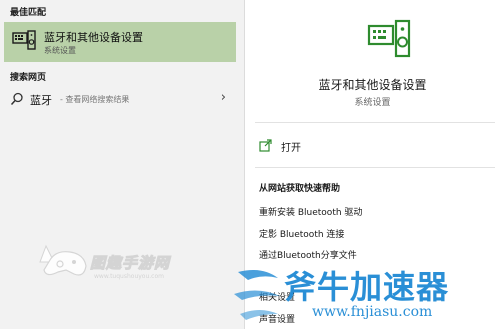  What do you see at coordinates (28, 13) in the screenshot?
I see `best-match-heading: 最佳匹配` at bounding box center [28, 13].